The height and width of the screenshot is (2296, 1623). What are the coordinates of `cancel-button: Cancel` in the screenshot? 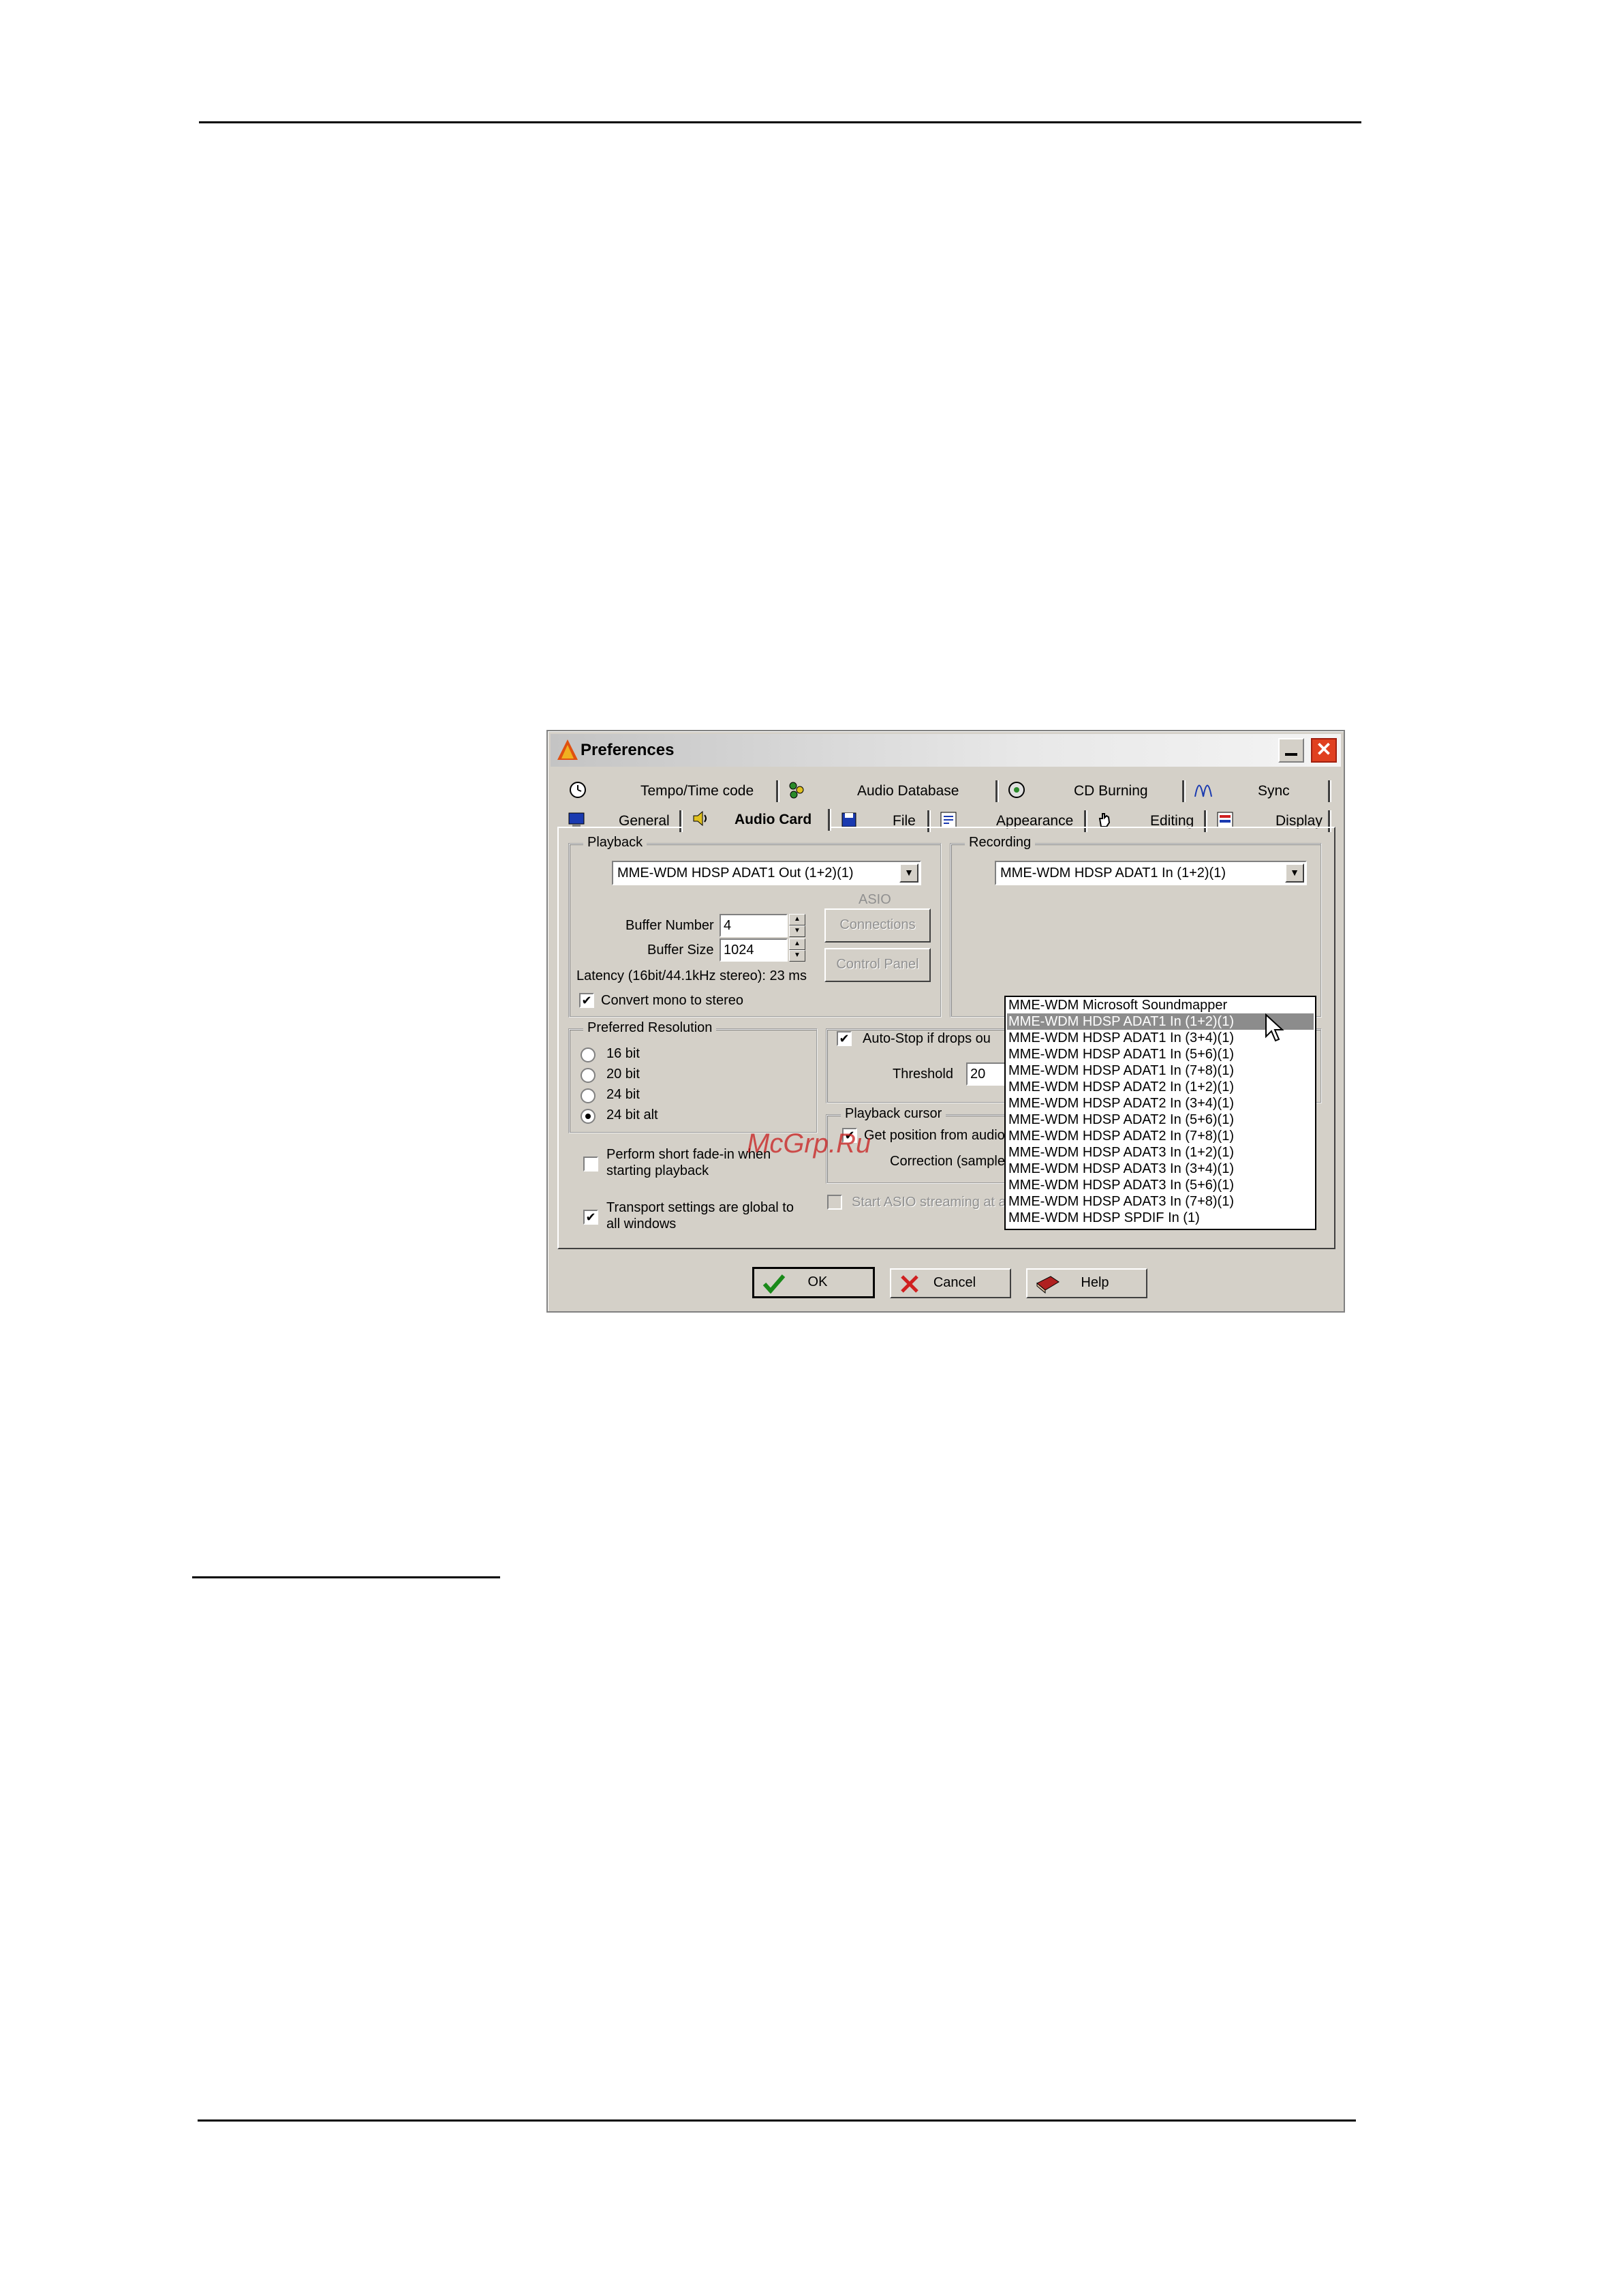 It's located at (950, 1283).